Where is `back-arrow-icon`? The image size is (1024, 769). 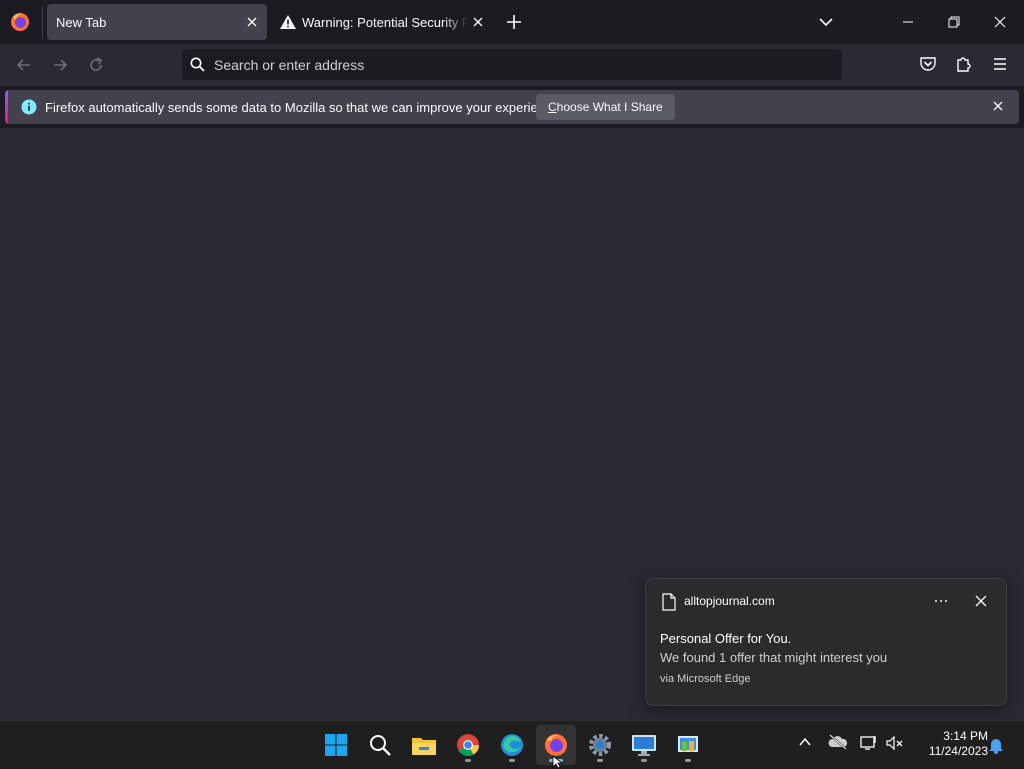
back-arrow-icon is located at coordinates (24, 65).